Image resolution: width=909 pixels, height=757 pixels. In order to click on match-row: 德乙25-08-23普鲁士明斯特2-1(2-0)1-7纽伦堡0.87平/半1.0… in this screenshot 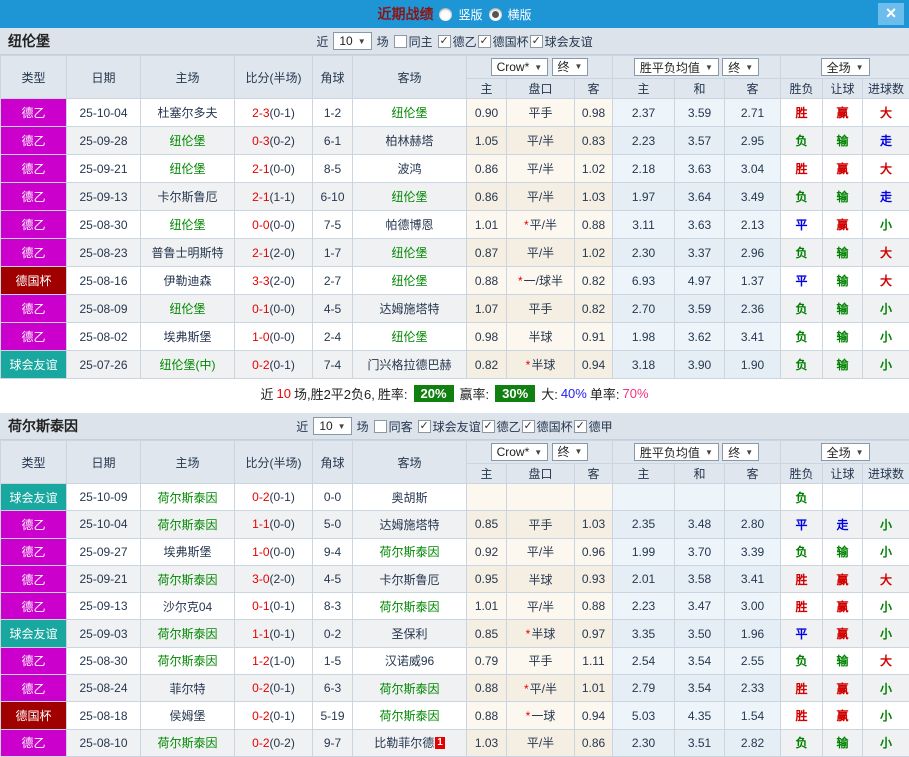, I will do `click(455, 253)`.